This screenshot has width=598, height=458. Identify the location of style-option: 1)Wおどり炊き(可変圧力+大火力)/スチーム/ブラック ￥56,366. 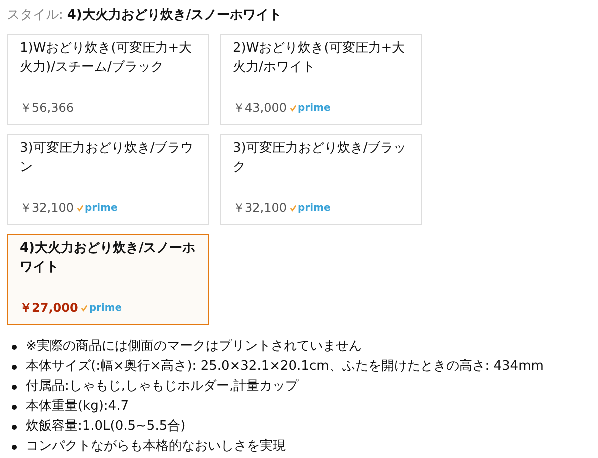
(108, 79).